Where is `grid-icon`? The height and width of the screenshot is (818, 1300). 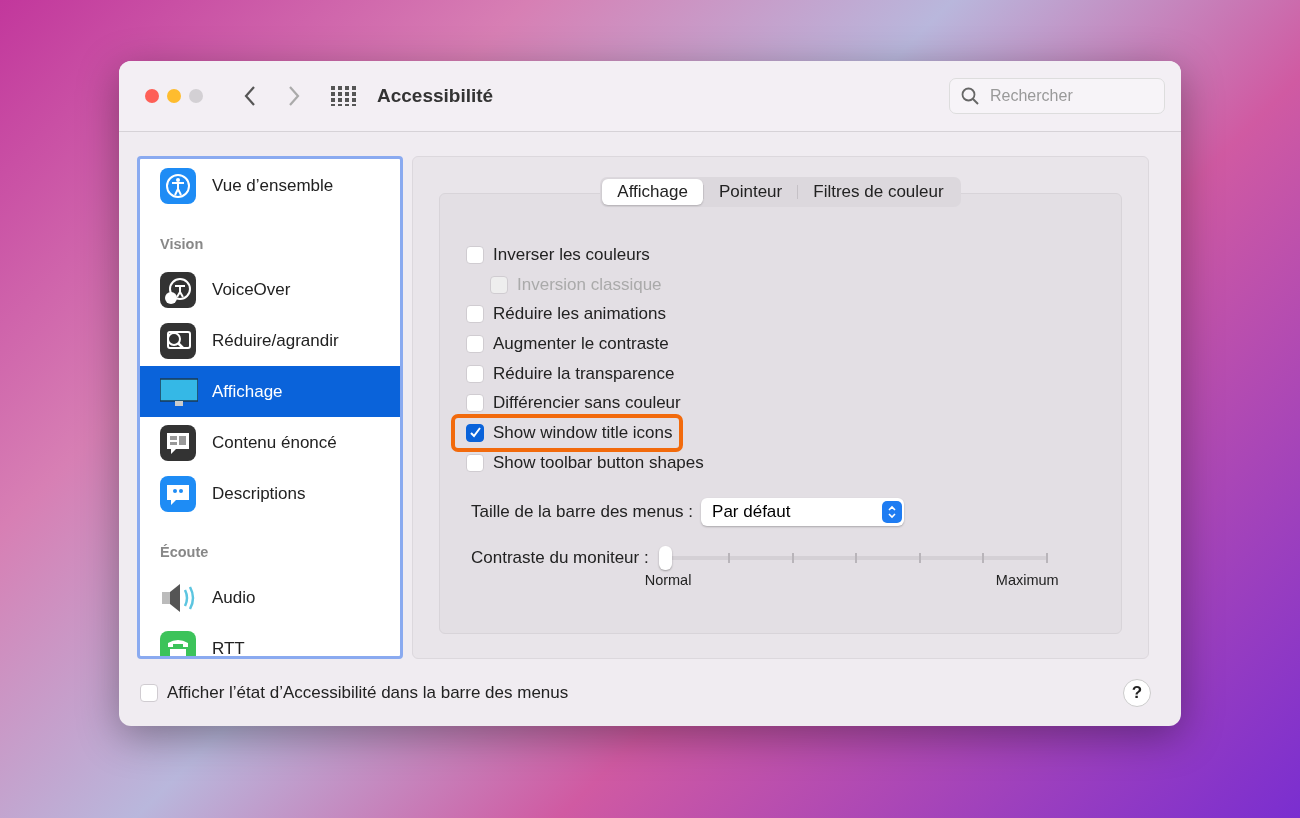
grid-icon is located at coordinates (344, 96).